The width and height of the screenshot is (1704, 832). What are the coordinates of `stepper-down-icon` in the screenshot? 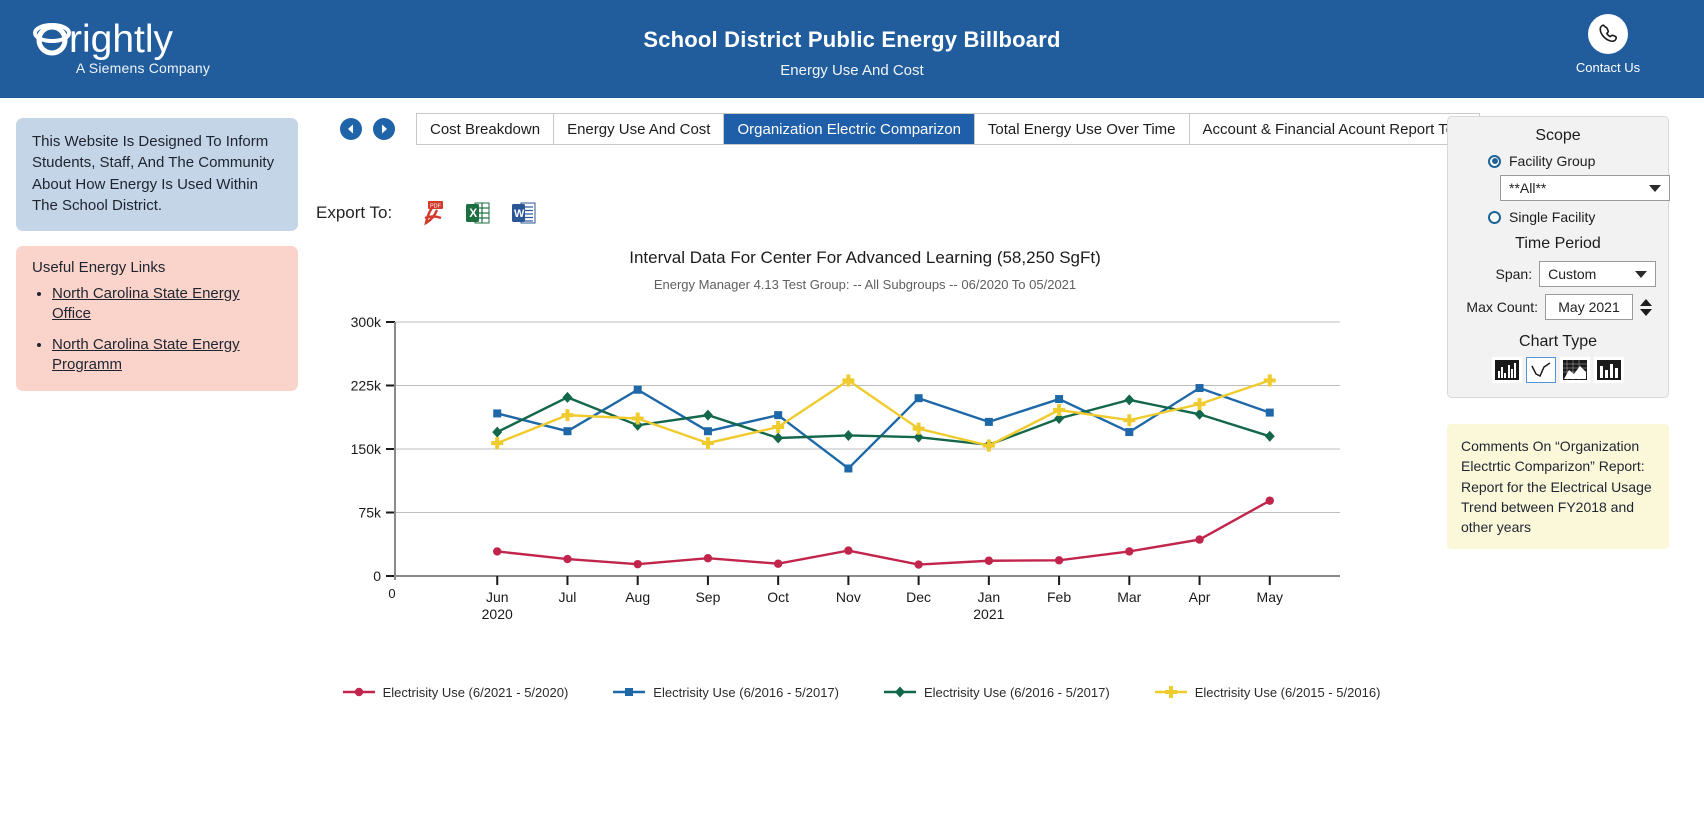 It's located at (1646, 312).